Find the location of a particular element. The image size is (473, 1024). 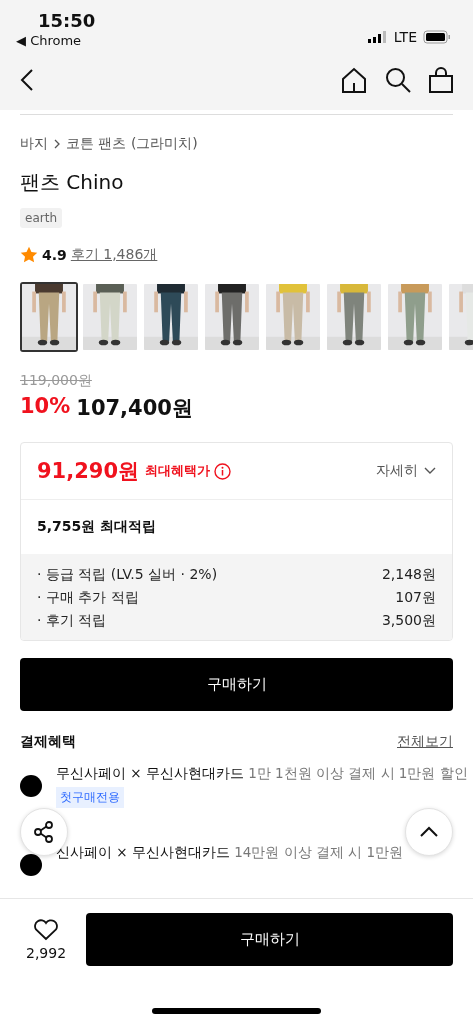

color-tag: earth is located at coordinates (41, 218).